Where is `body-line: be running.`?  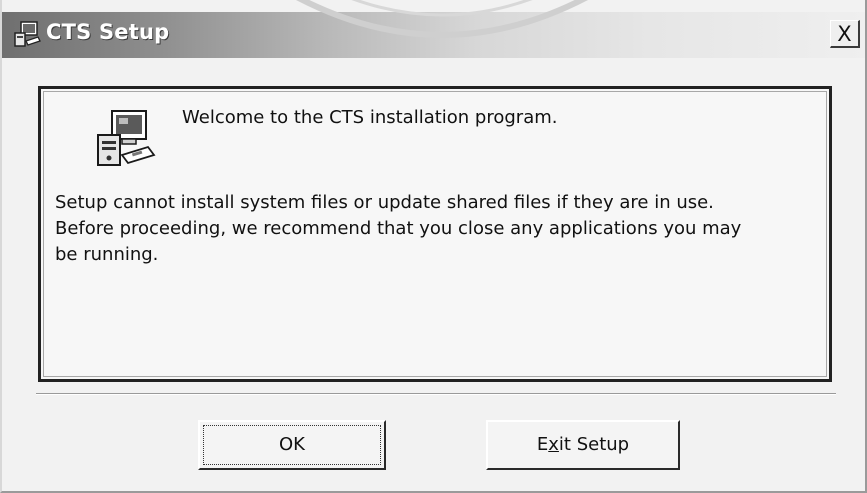 body-line: be running. is located at coordinates (107, 254).